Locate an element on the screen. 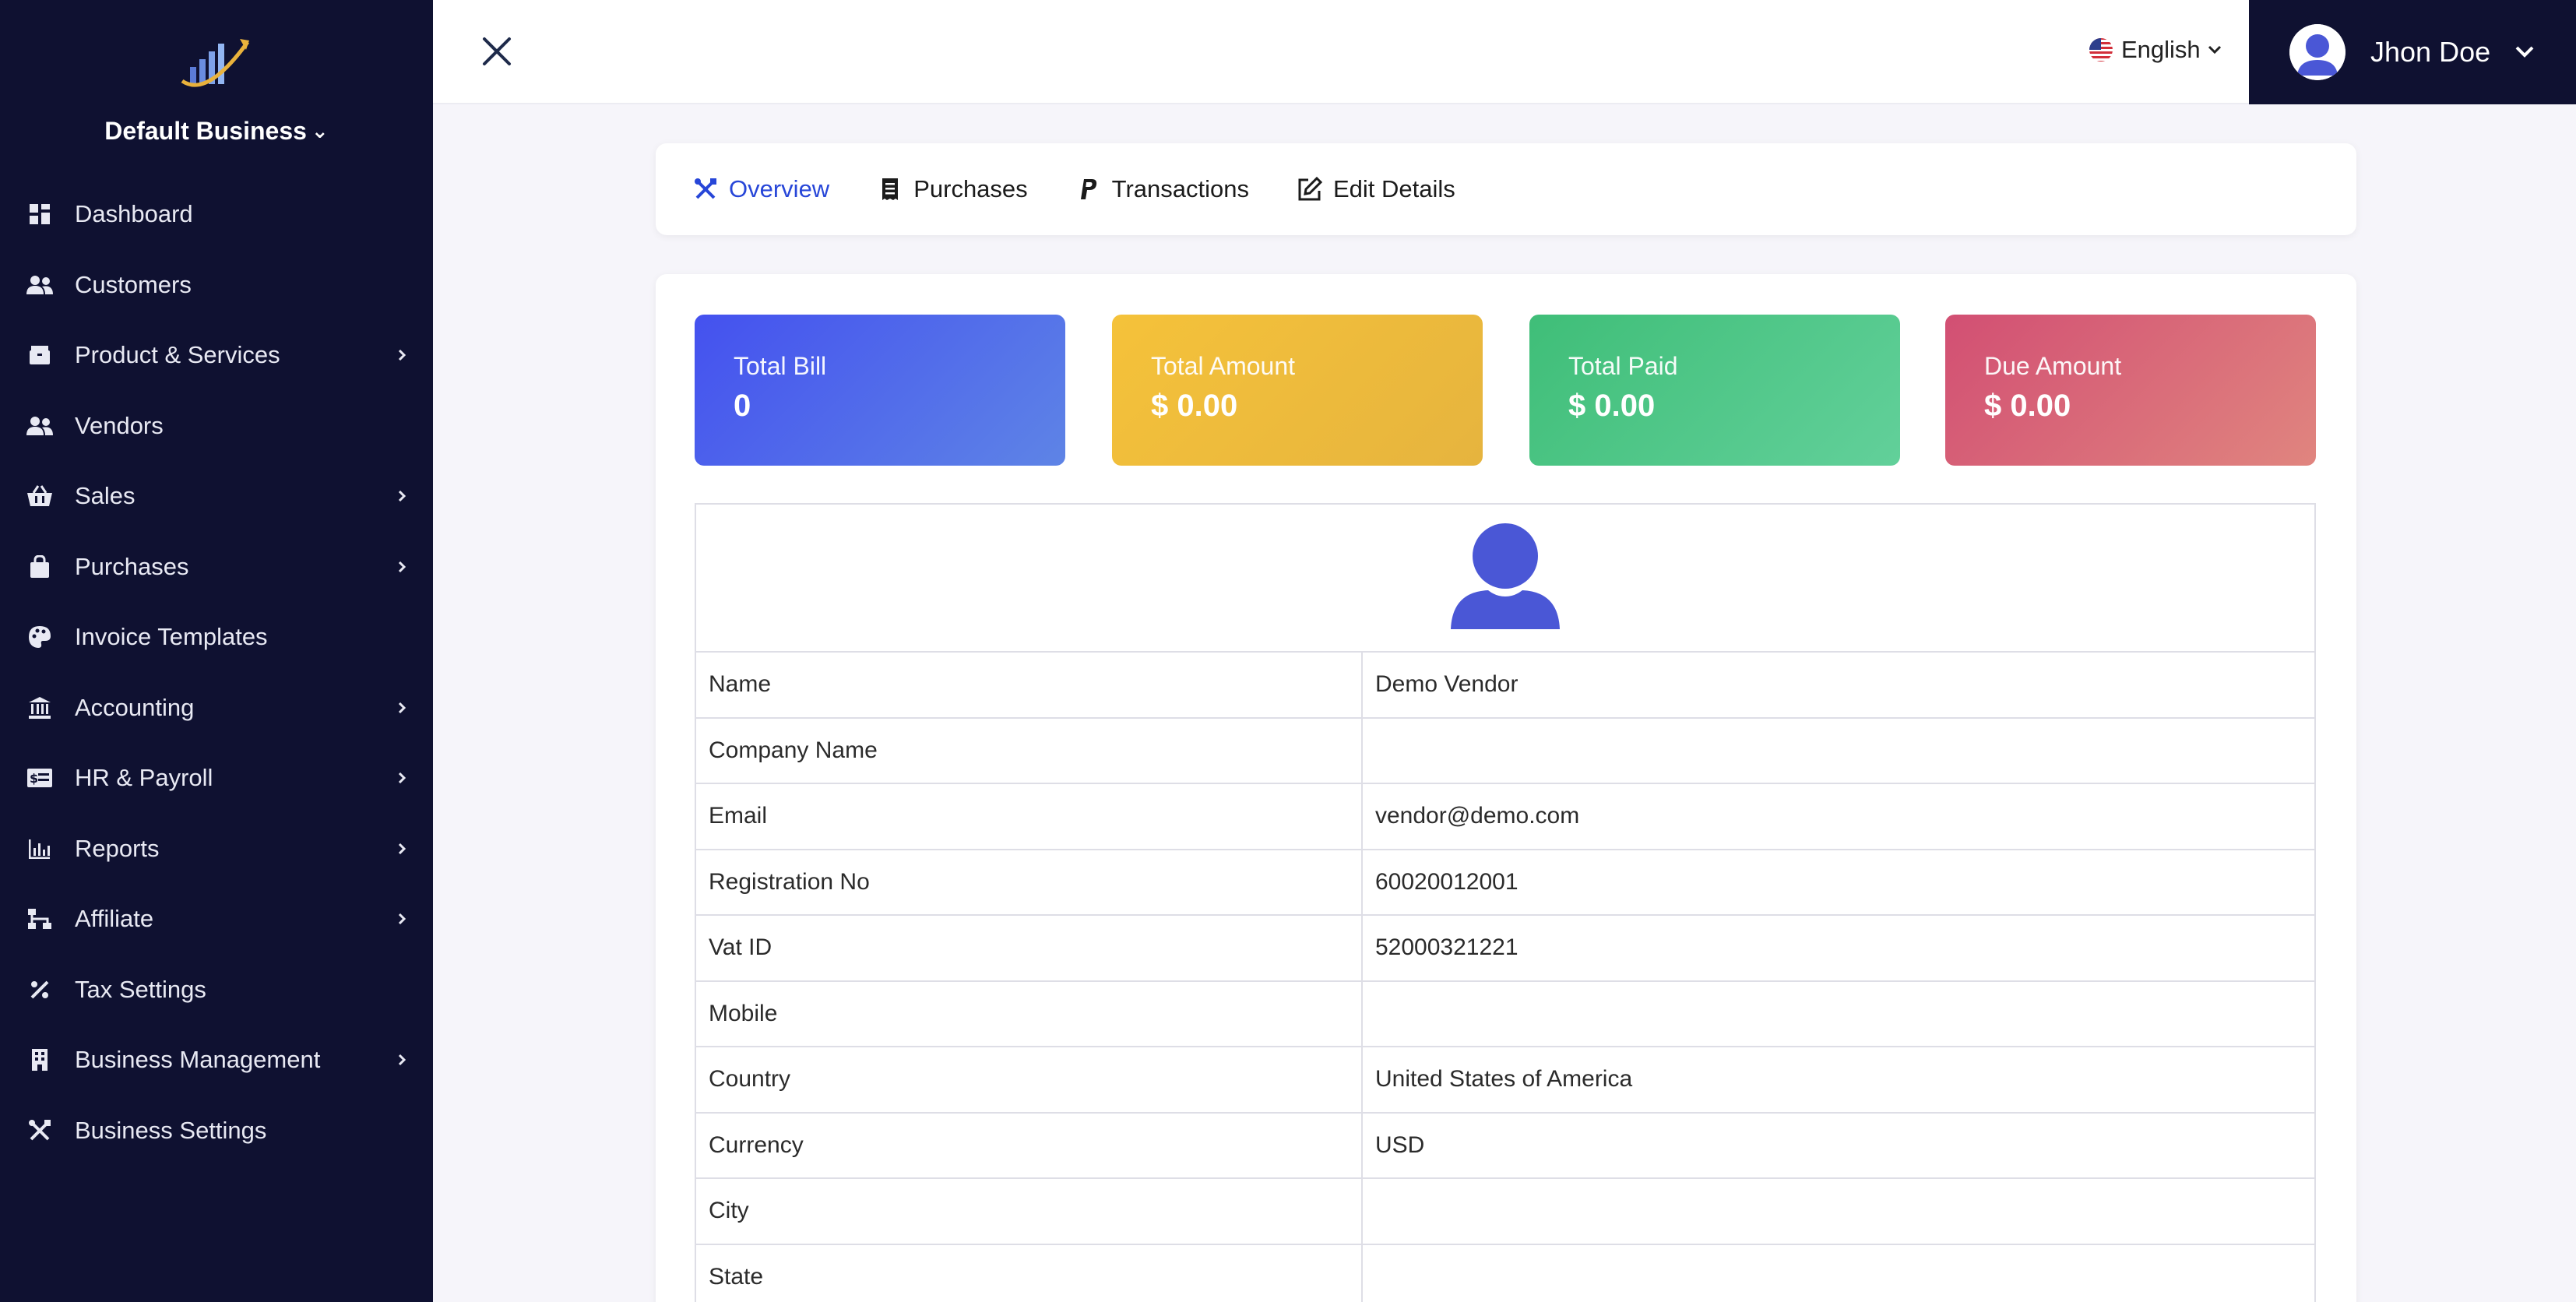  percent-icon is located at coordinates (39, 990).